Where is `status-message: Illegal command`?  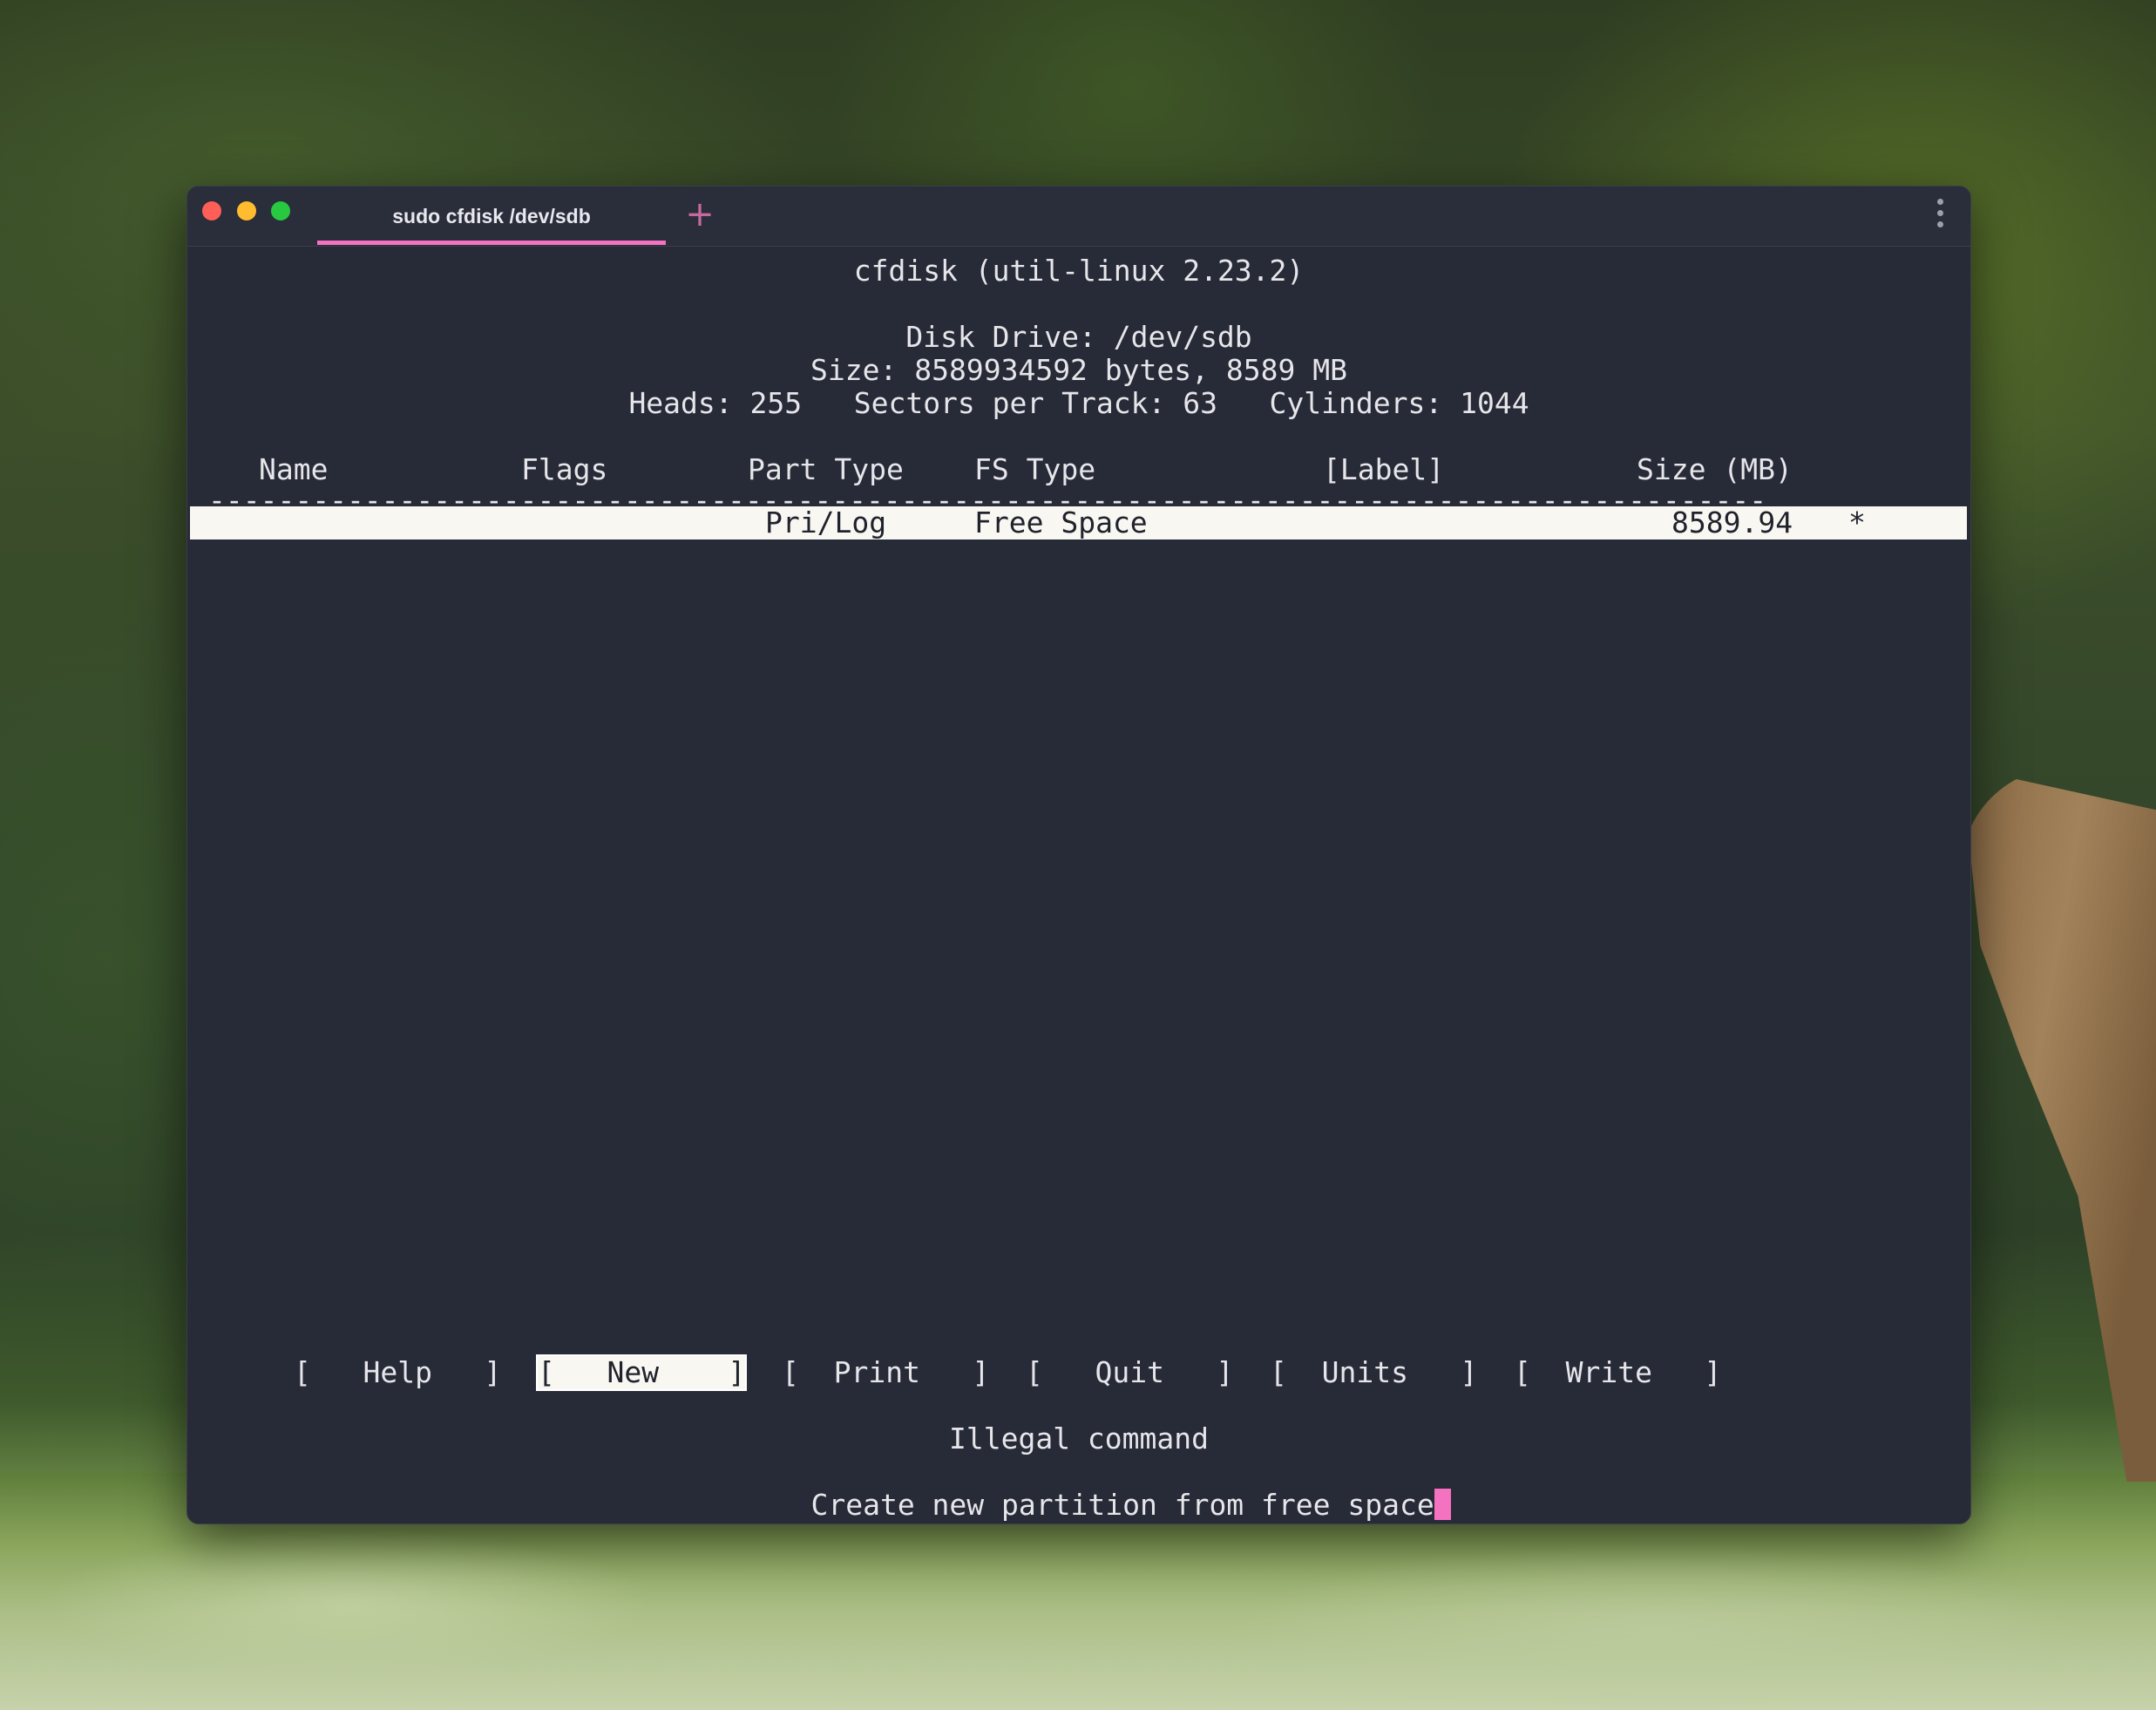 status-message: Illegal command is located at coordinates (1078, 1439).